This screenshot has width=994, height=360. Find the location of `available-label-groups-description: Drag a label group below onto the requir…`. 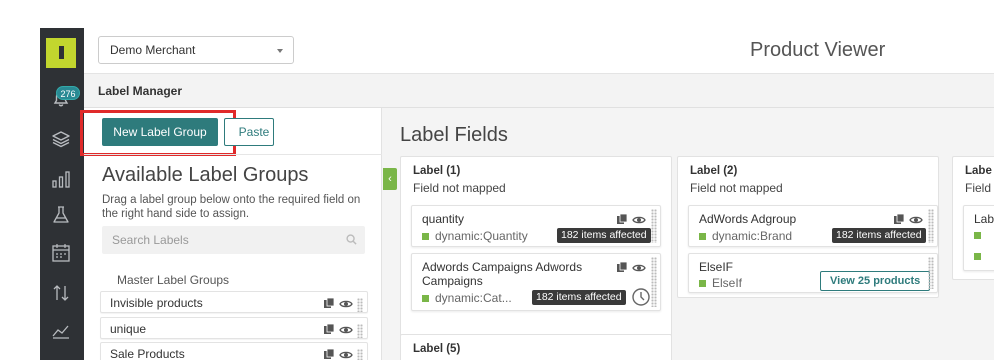

available-label-groups-description: Drag a label group below onto the requir… is located at coordinates (231, 207).